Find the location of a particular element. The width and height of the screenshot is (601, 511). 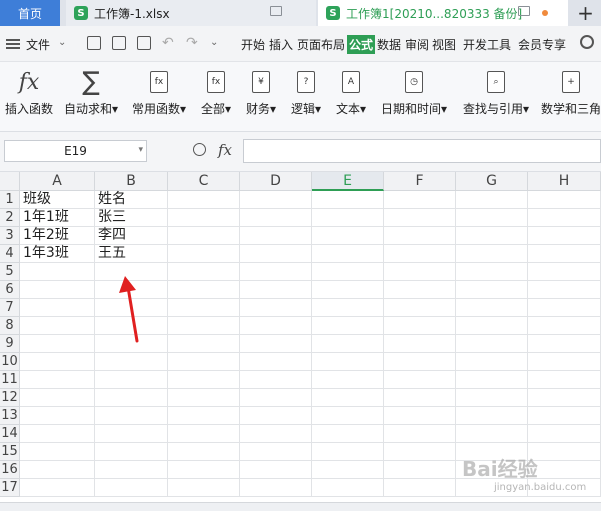

cell-a13 is located at coordinates (57, 416).